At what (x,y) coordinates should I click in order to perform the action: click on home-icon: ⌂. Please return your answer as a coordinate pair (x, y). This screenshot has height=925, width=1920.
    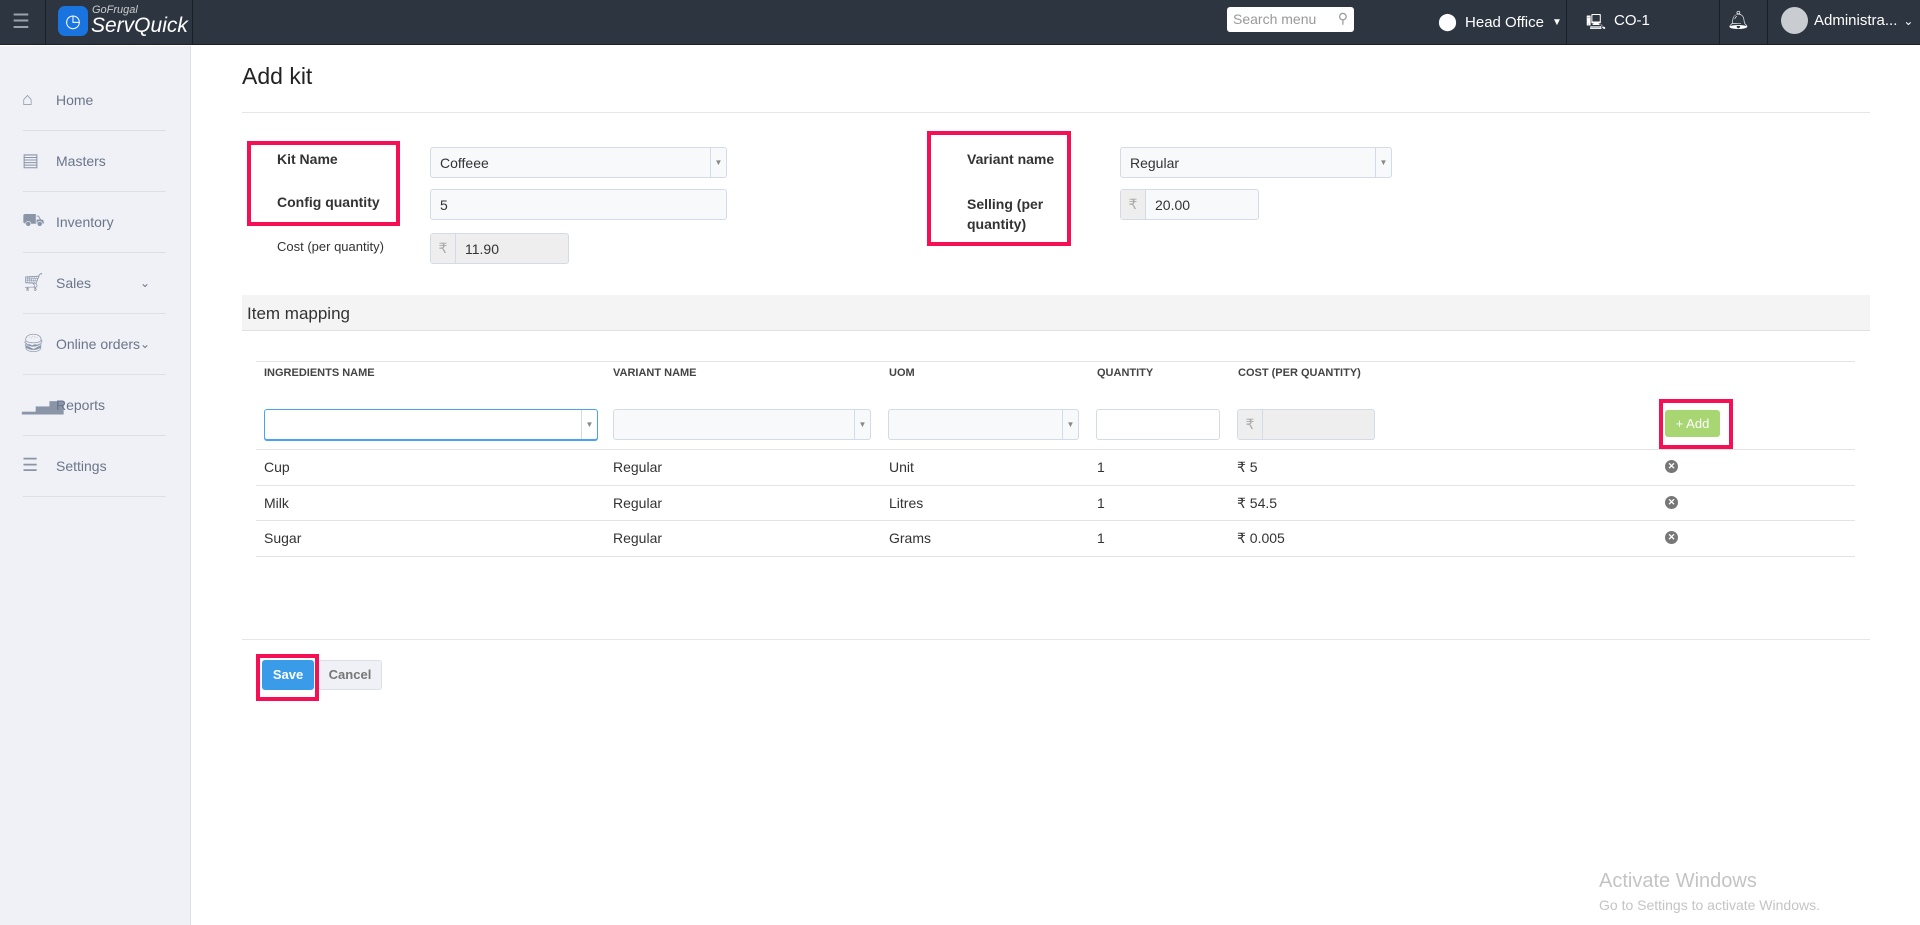
    Looking at the image, I should click on (27, 99).